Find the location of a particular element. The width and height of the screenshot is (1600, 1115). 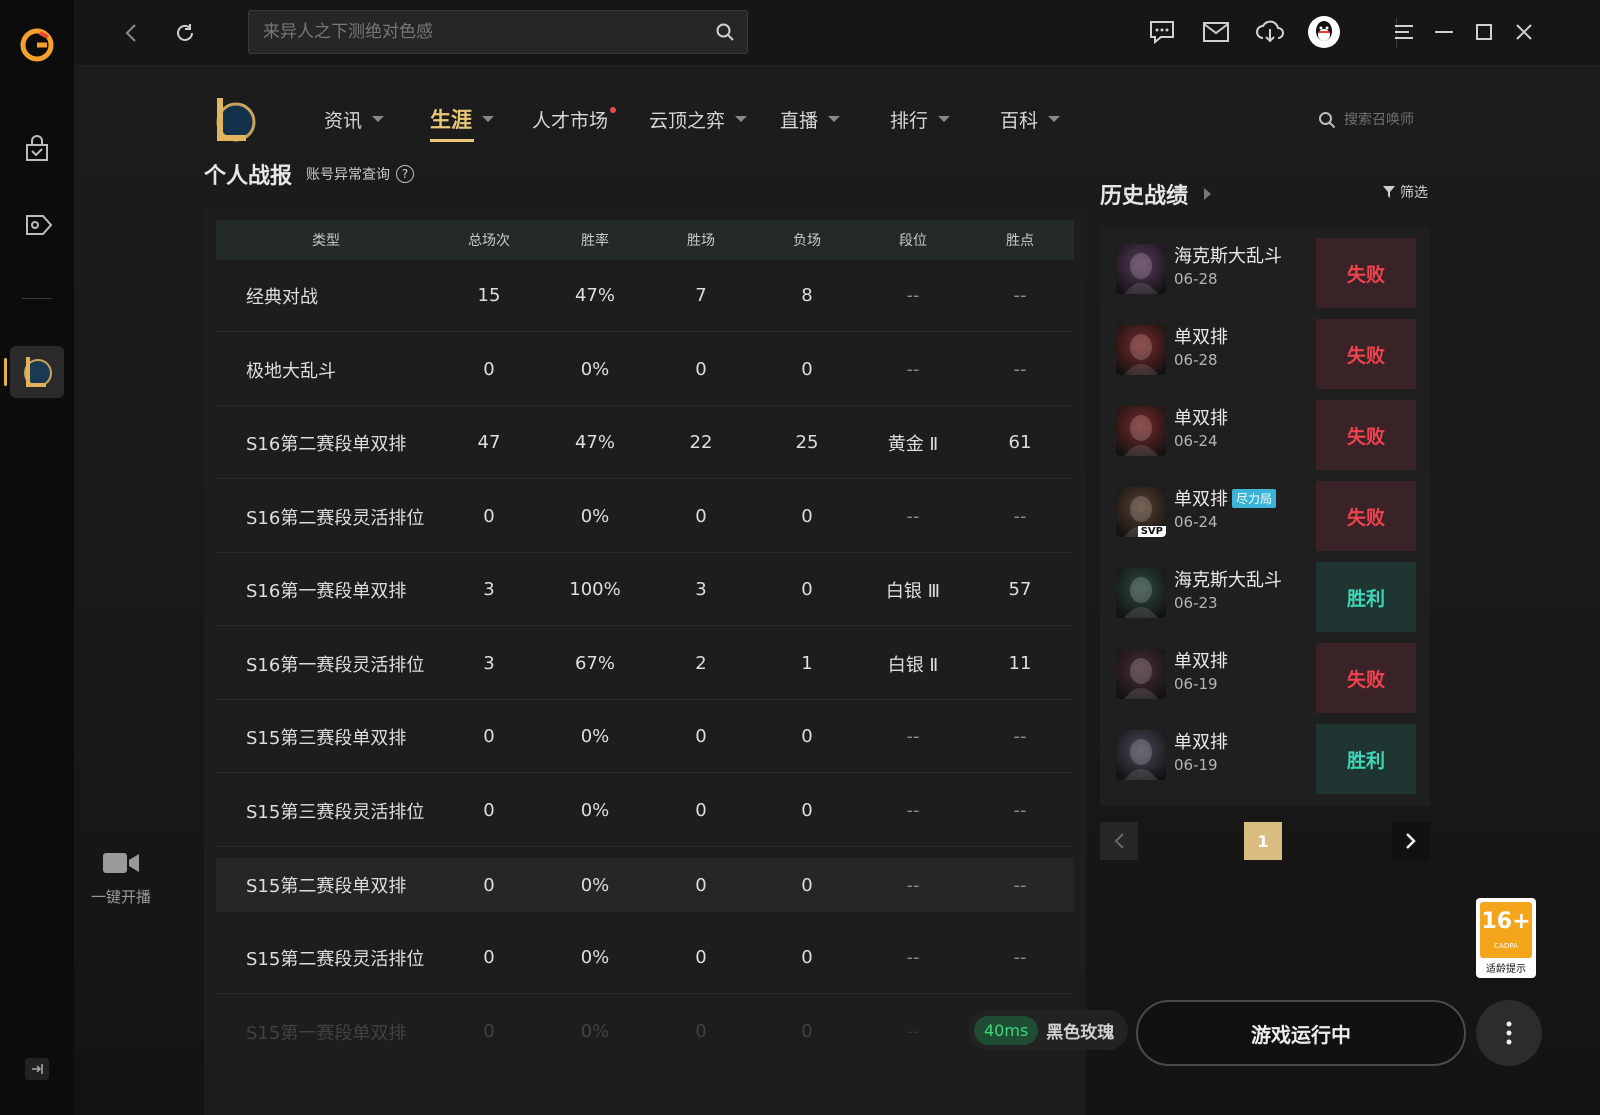

table-row: S15第二赛段灵活排位 0 0% 0 0 -- -- is located at coordinates (645, 958).